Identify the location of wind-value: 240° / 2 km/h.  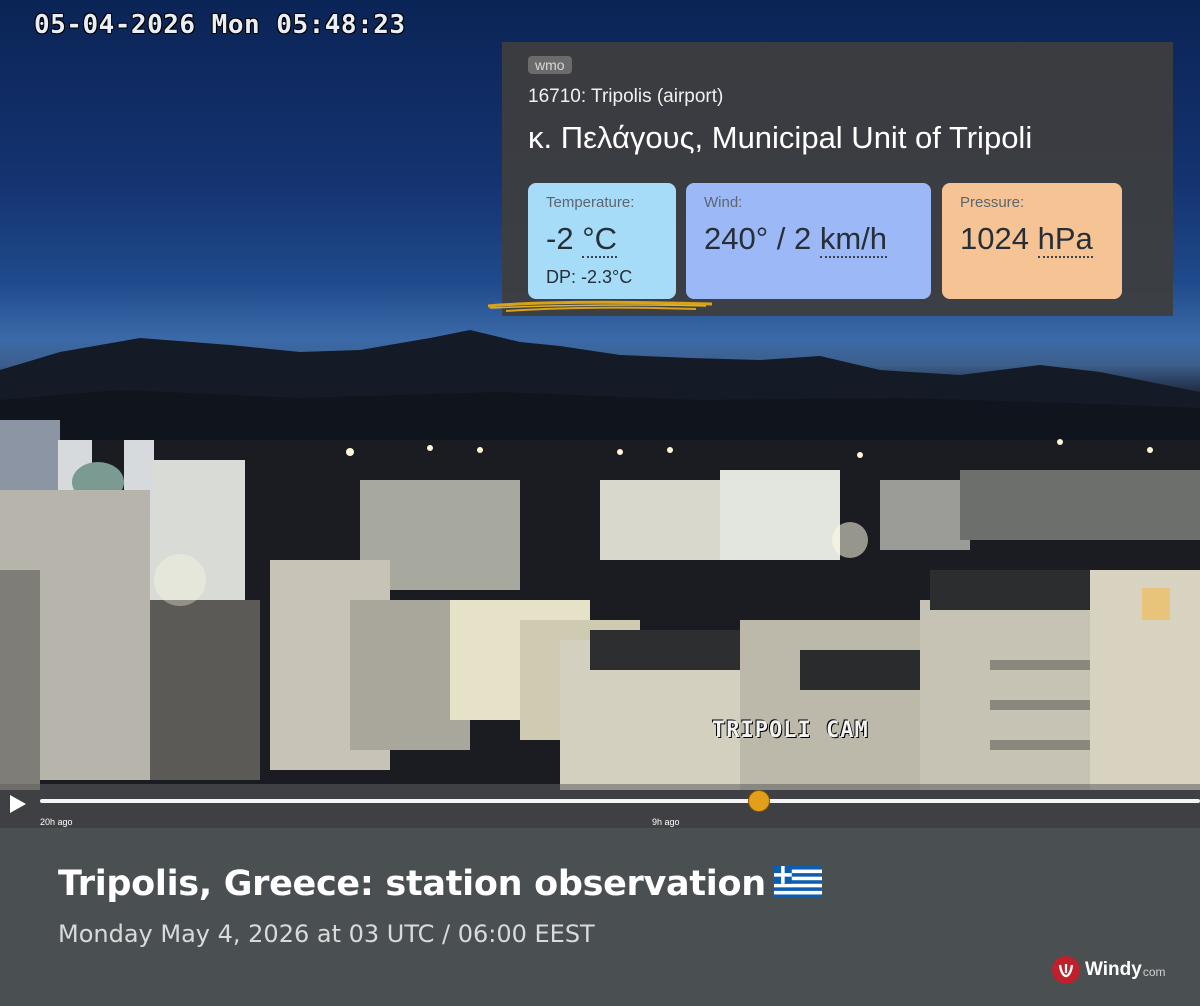
(796, 239).